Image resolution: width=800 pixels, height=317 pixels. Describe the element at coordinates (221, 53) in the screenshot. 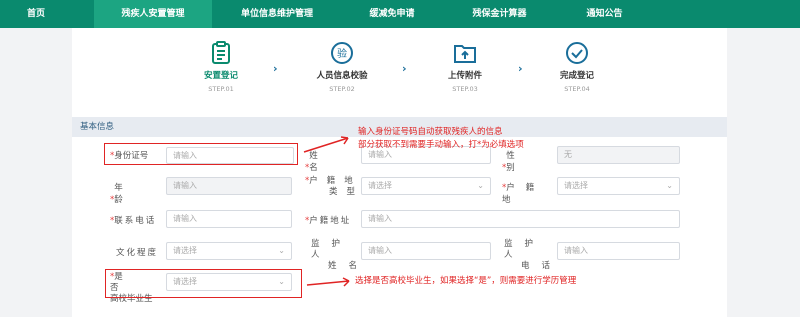

I see `clipboard-icon` at that location.